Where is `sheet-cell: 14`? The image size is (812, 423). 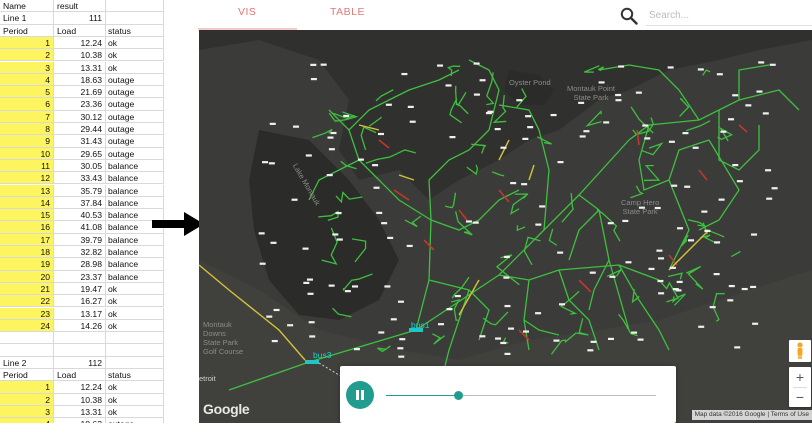 sheet-cell: 14 is located at coordinates (27, 202).